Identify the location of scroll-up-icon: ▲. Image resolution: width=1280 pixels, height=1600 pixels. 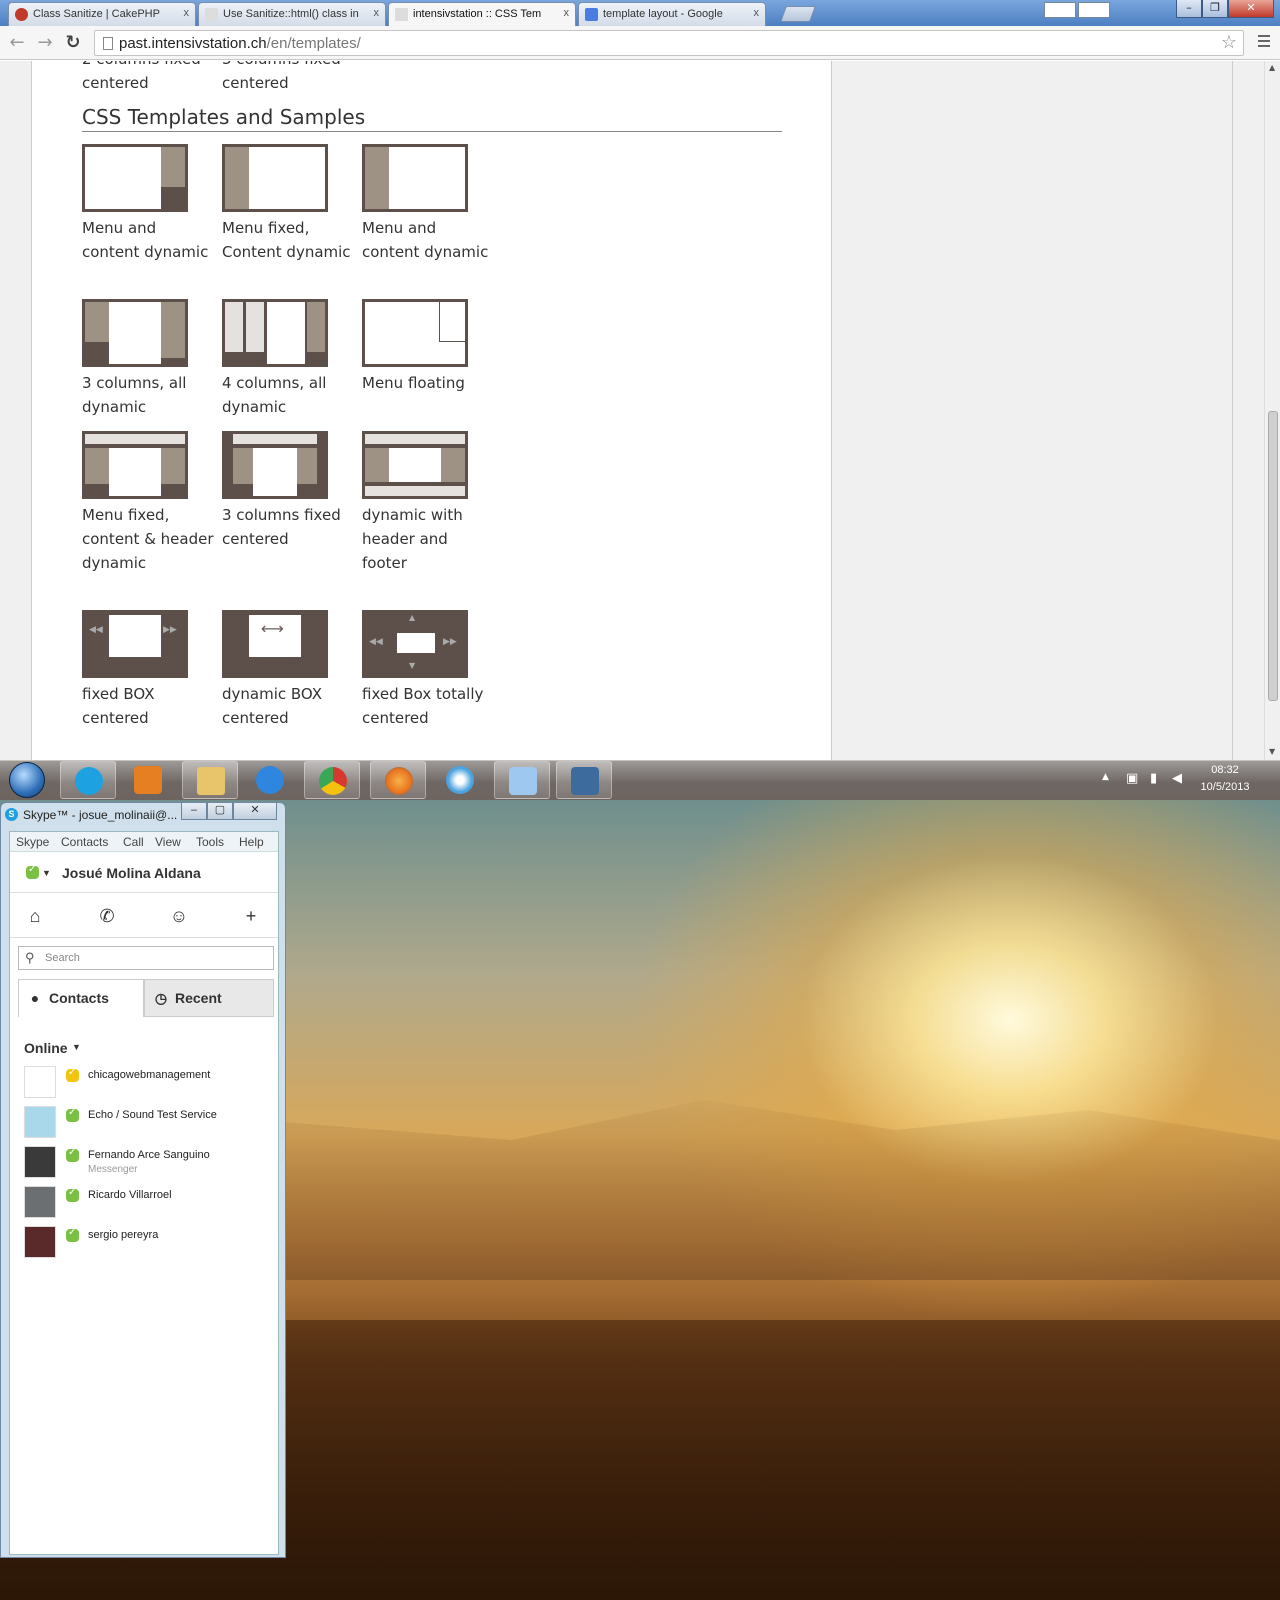
(1272, 67).